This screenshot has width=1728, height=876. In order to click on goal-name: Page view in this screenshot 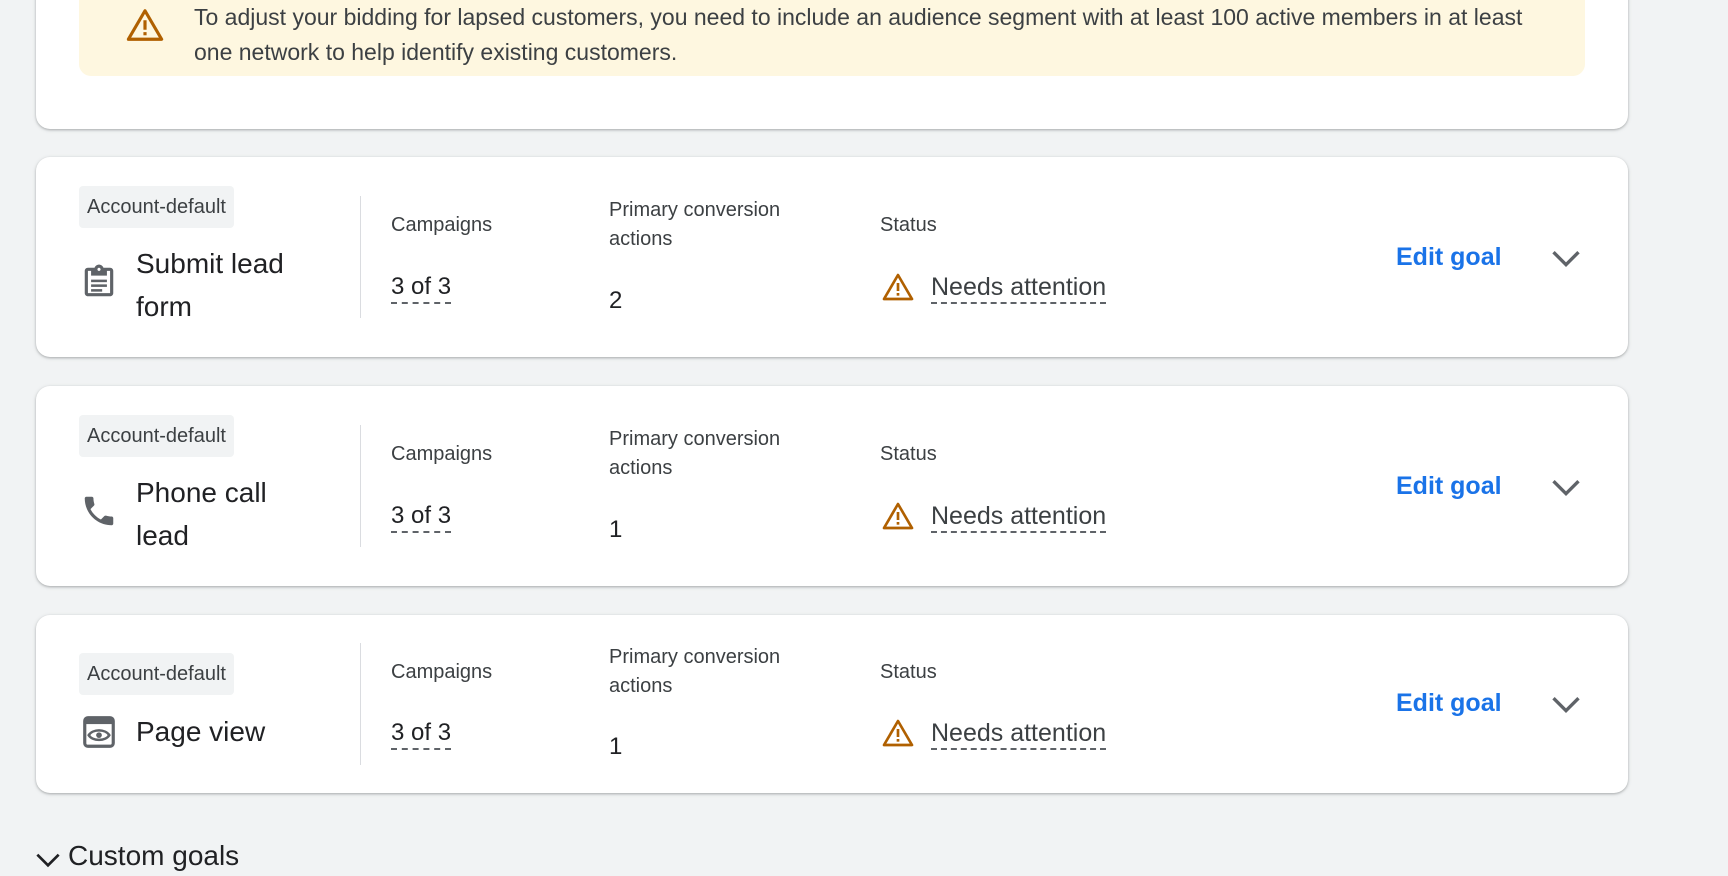, I will do `click(201, 731)`.